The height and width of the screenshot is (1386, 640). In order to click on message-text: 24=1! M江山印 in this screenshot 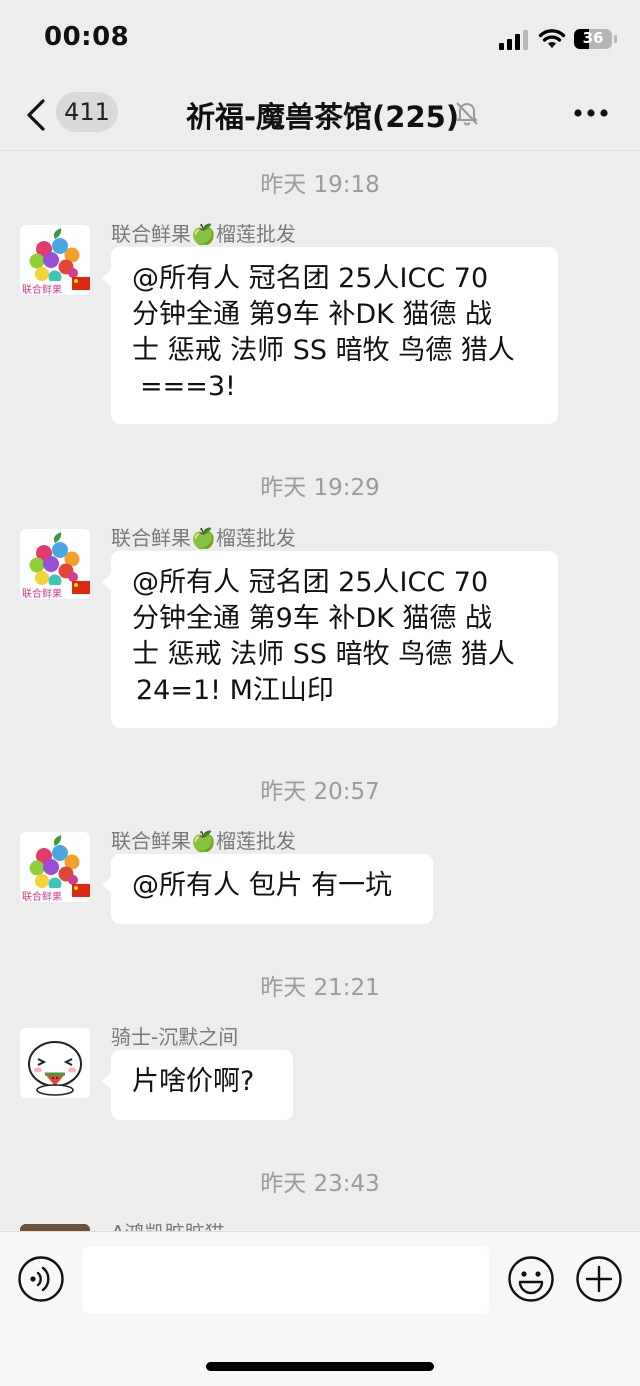, I will do `click(235, 690)`.